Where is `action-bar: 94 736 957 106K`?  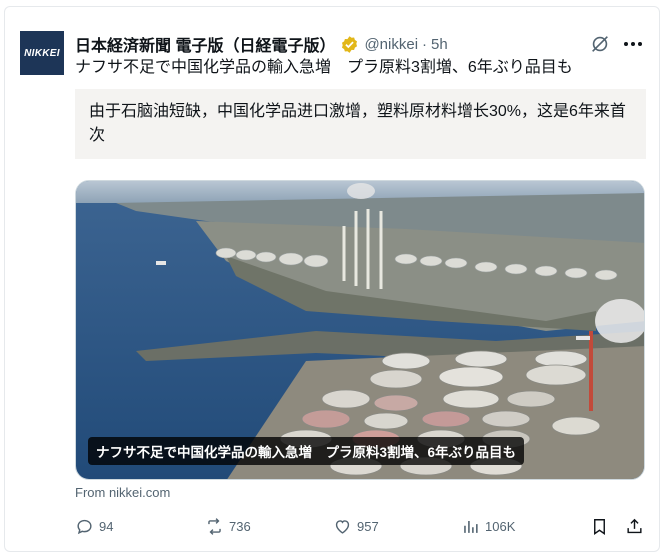 action-bar: 94 736 957 106K is located at coordinates (362, 526).